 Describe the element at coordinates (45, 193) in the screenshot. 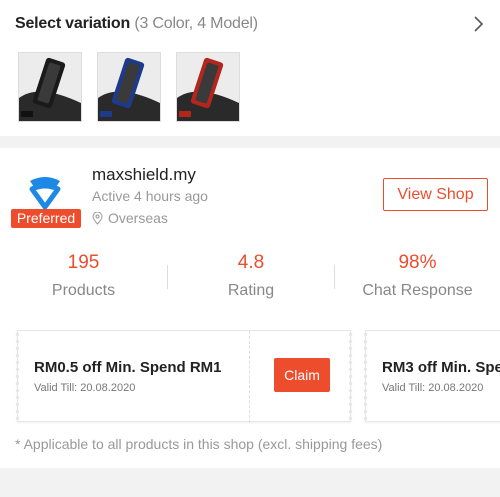

I see `shop-logo-icon` at that location.